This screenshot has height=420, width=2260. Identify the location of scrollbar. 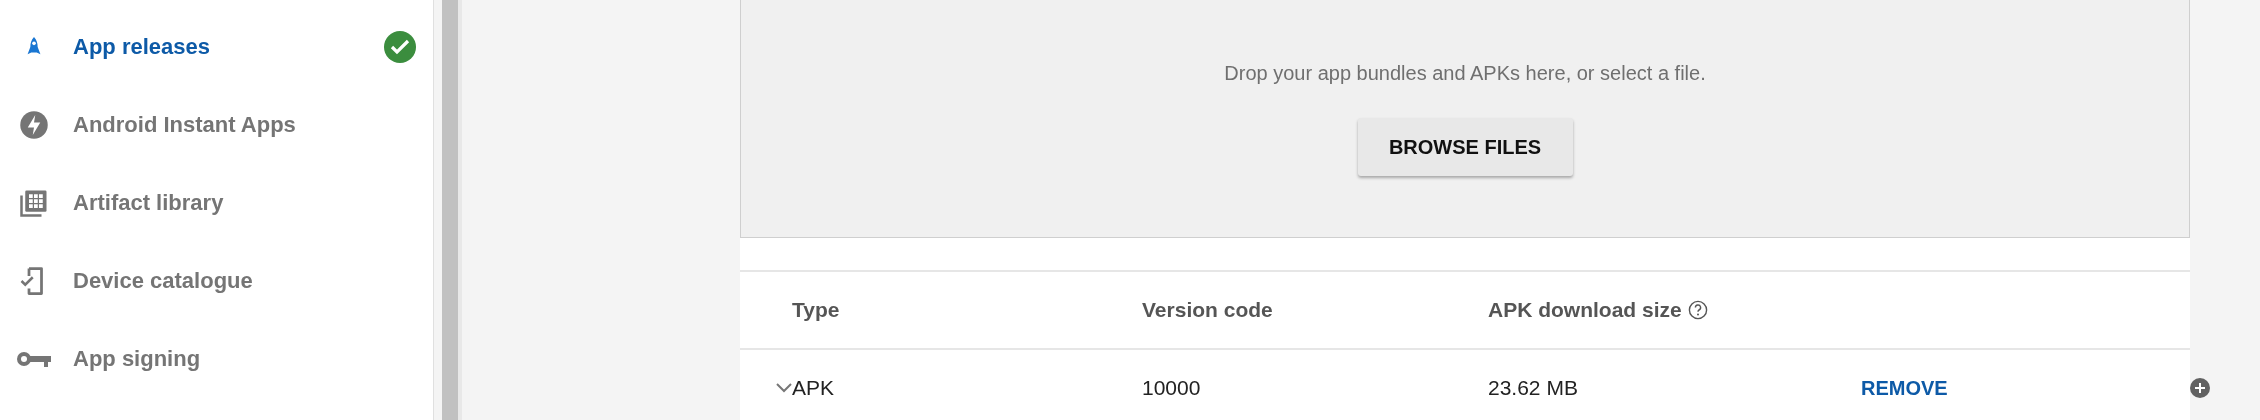
(452, 210).